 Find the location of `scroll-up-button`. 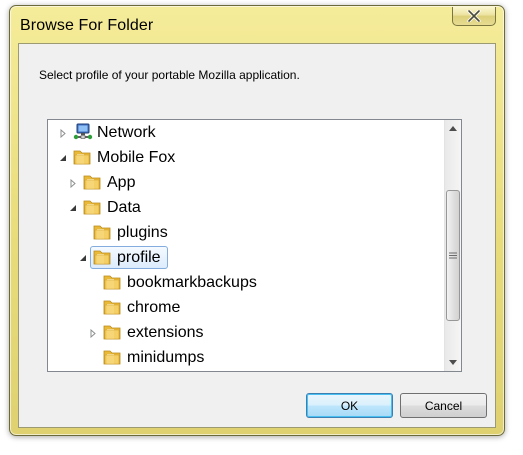

scroll-up-button is located at coordinates (453, 128).